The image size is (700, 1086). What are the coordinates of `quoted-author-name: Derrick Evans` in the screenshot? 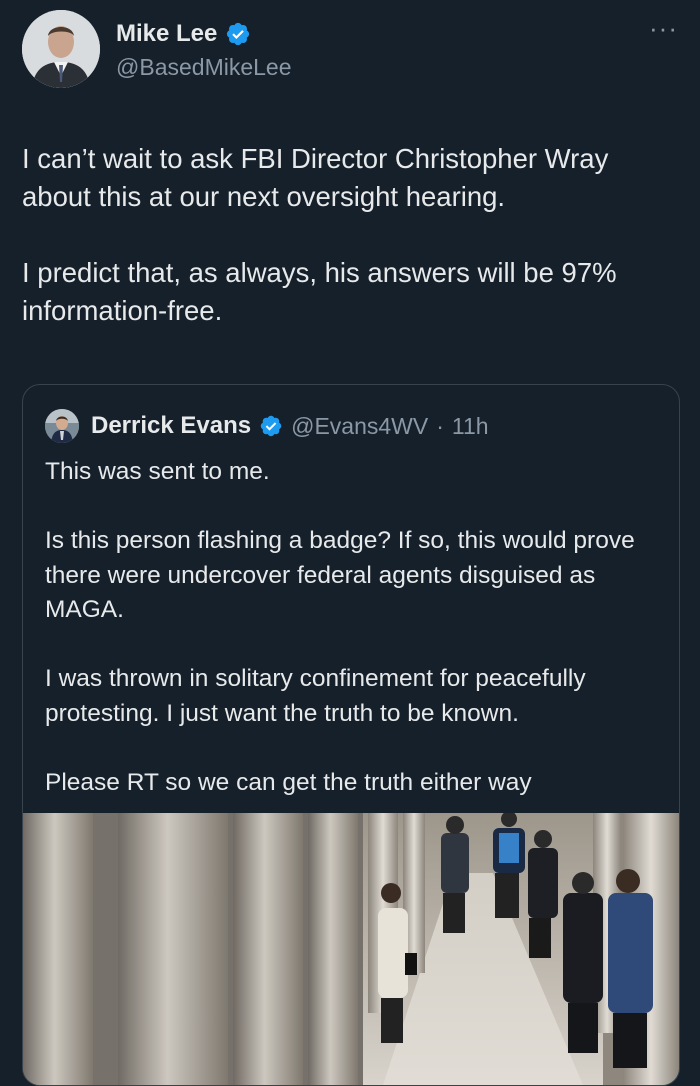 It's located at (171, 426).